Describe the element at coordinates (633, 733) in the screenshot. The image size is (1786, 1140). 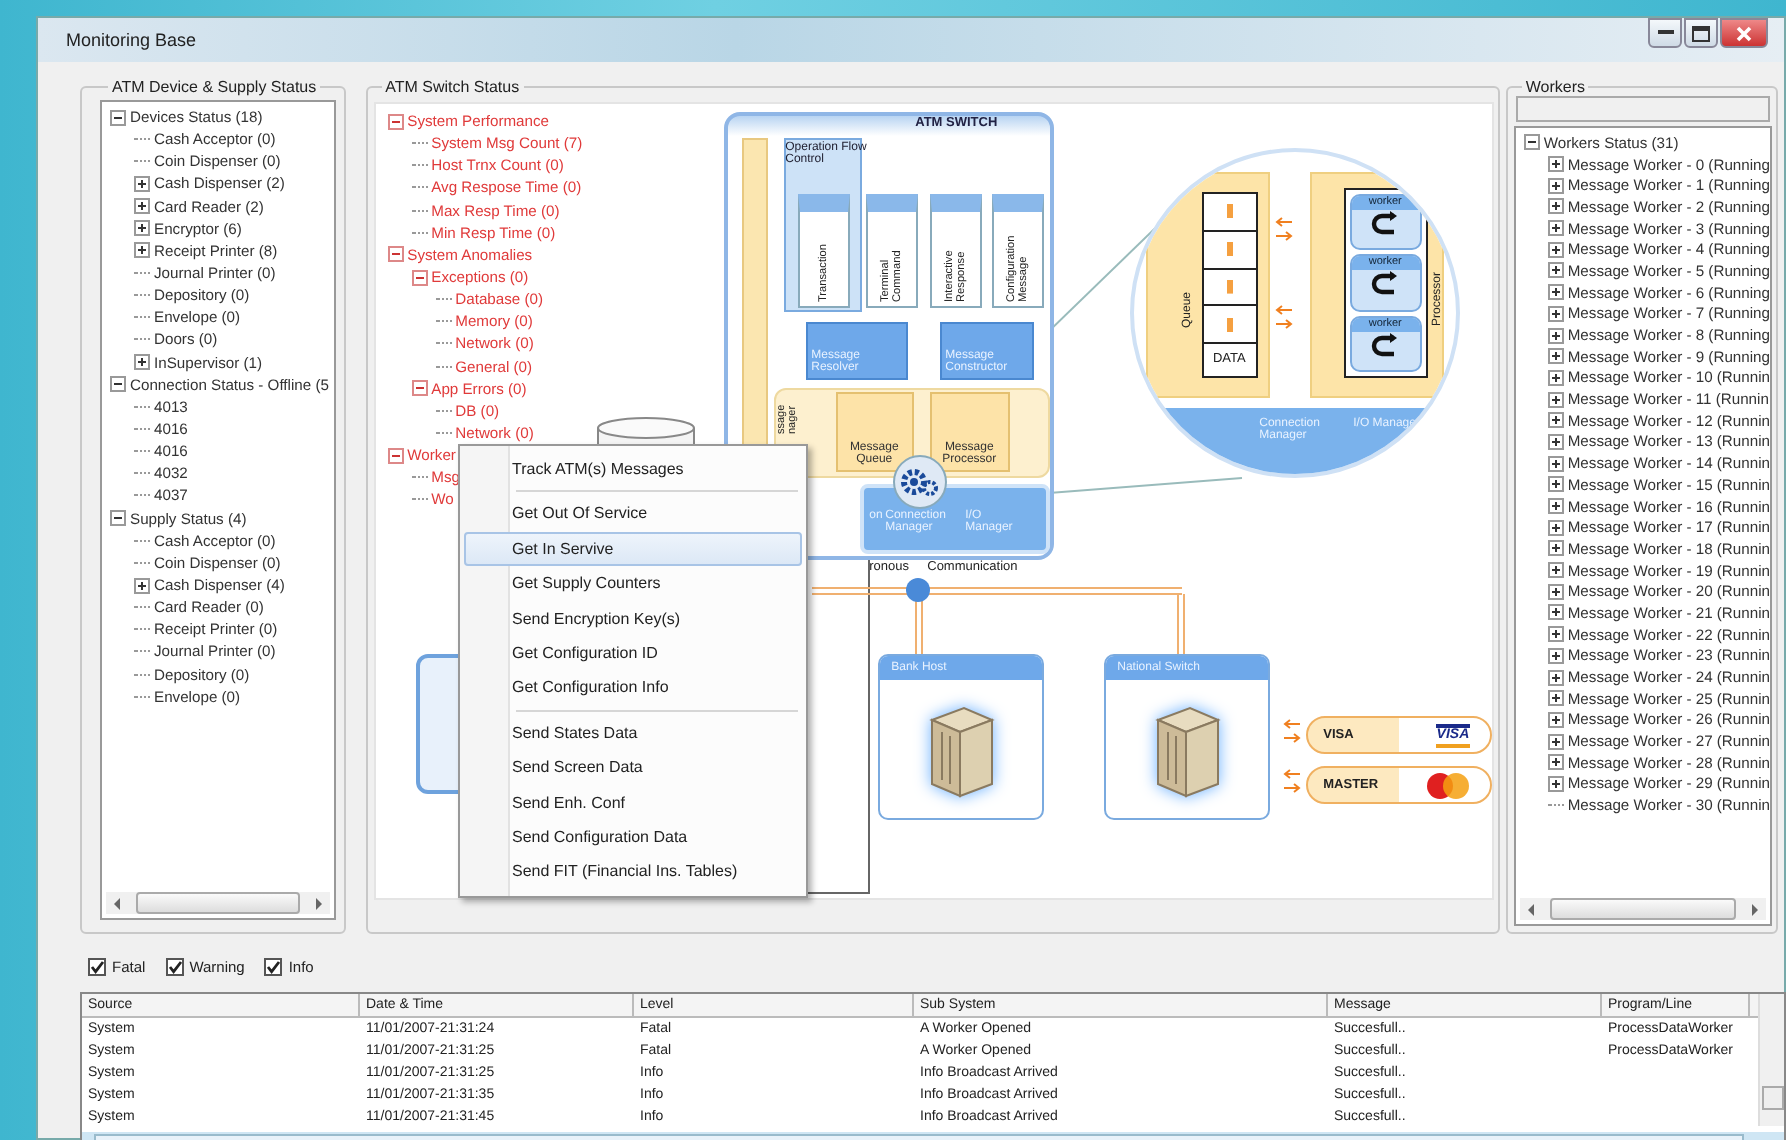
I see `menu-item: Send States Data` at that location.